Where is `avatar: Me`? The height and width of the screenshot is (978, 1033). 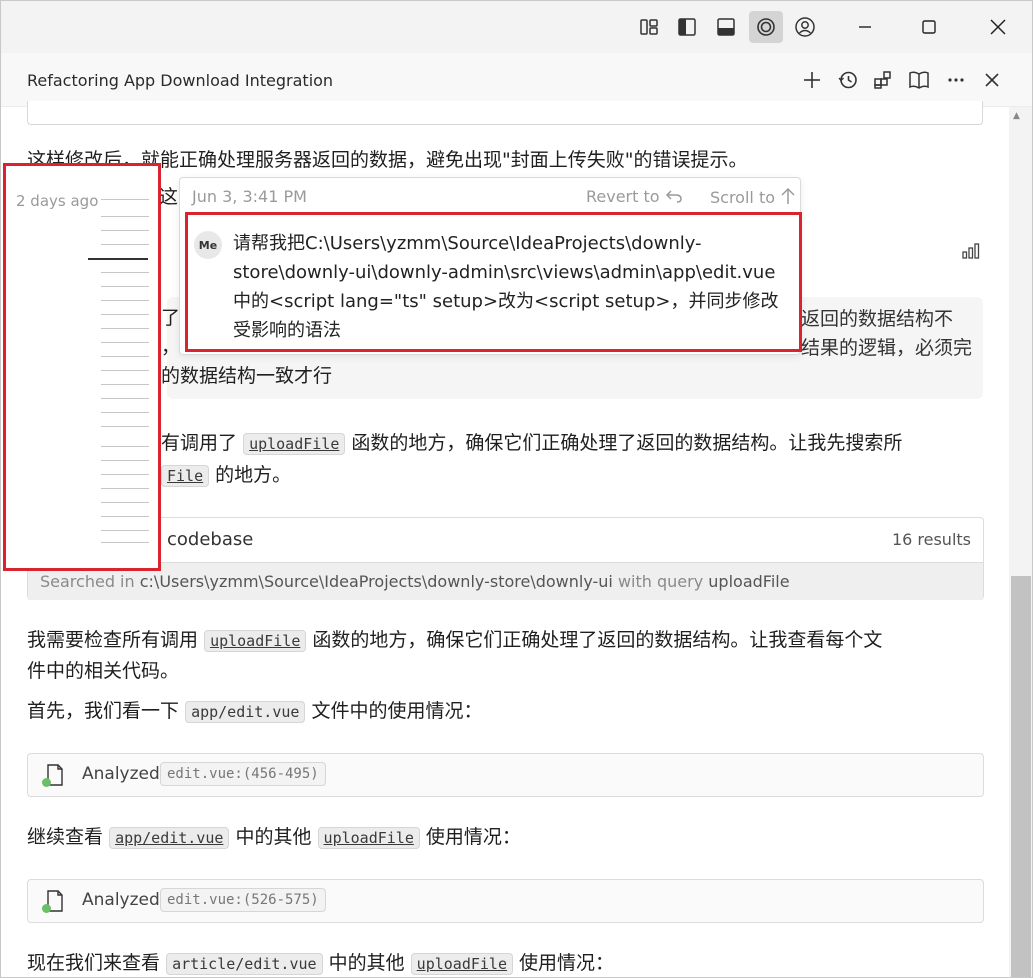 avatar: Me is located at coordinates (208, 245).